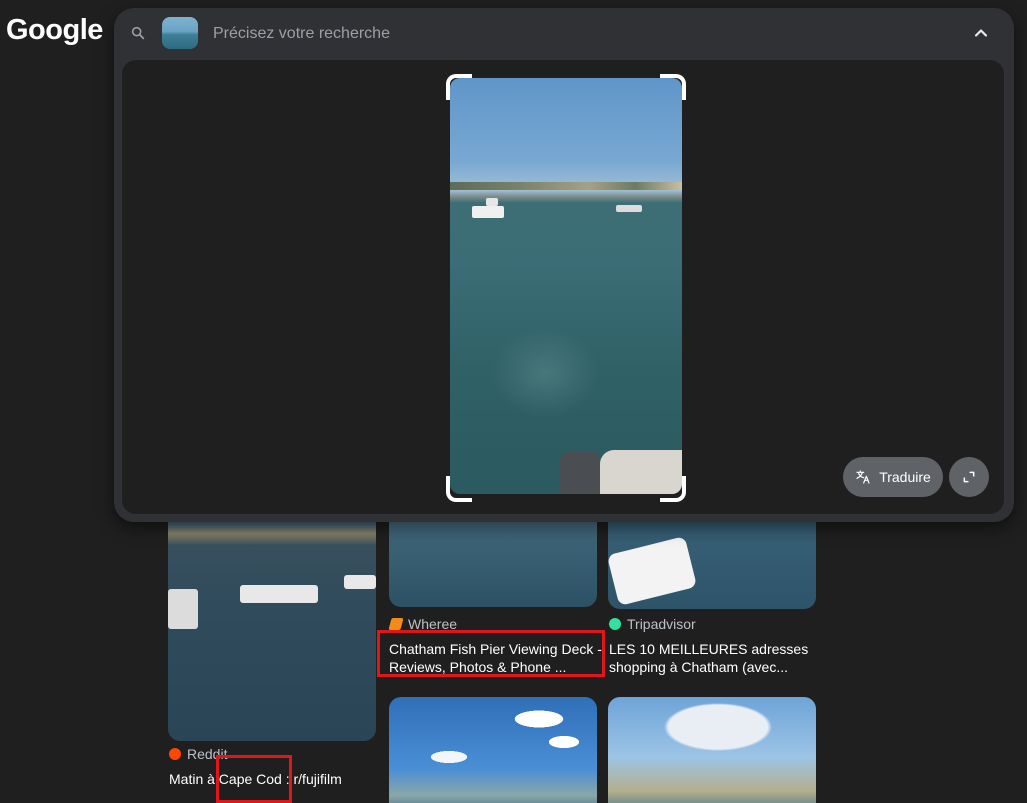  Describe the element at coordinates (629, 208) in the screenshot. I see `boat-right` at that location.